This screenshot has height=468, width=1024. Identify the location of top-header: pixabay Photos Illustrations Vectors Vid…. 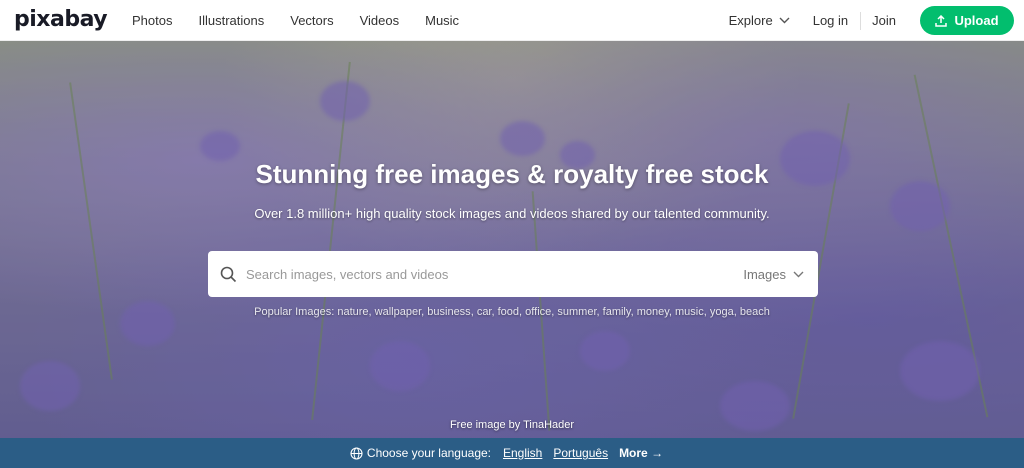
(512, 20).